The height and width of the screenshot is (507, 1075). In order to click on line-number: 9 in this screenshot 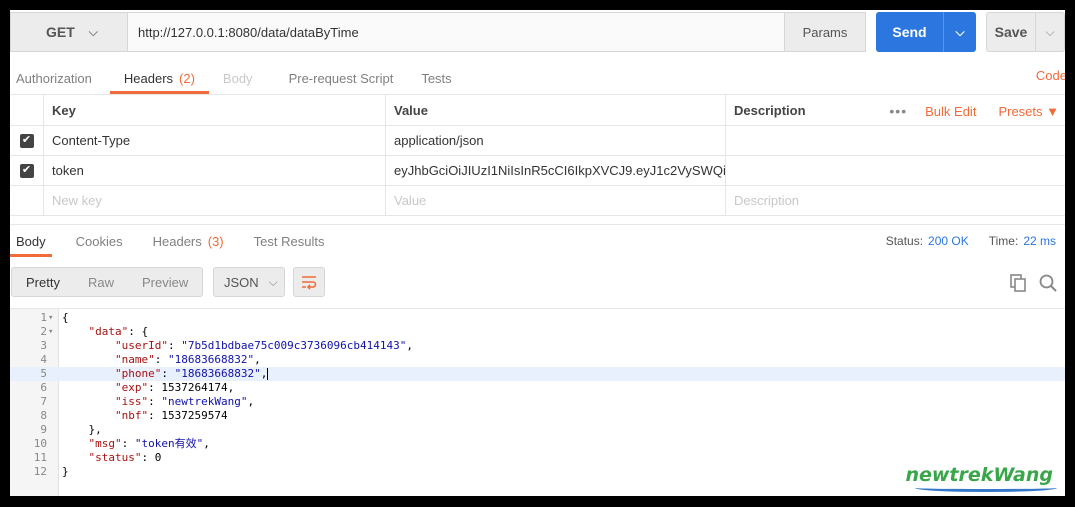, I will do `click(43, 429)`.